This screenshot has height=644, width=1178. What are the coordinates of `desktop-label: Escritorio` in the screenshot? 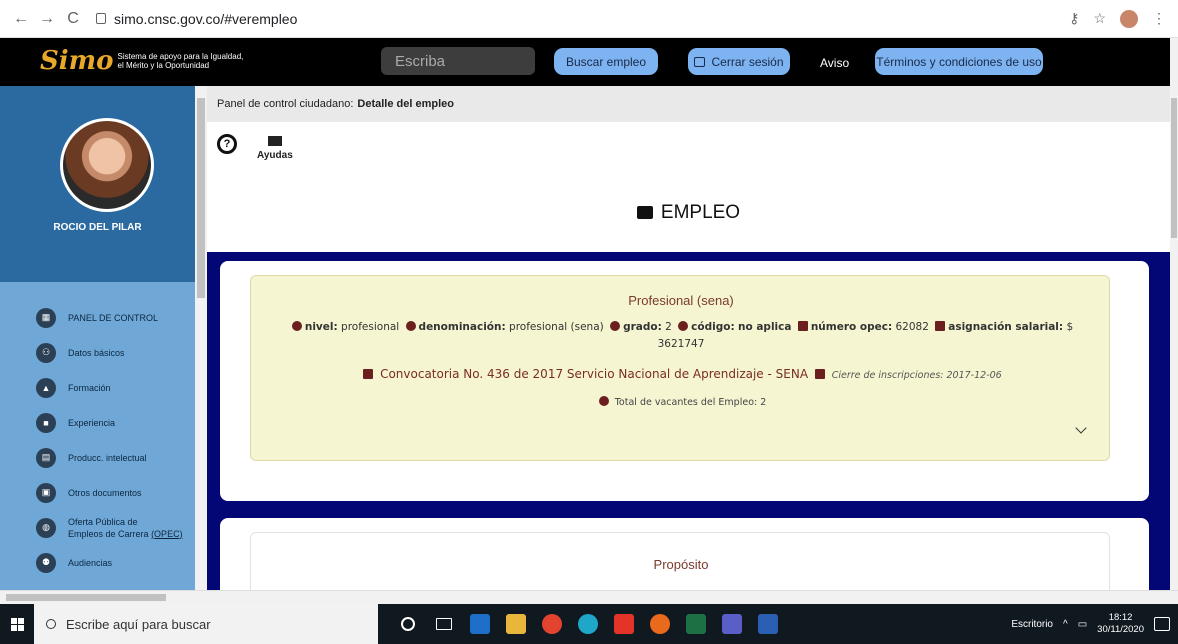 It's located at (1032, 624).